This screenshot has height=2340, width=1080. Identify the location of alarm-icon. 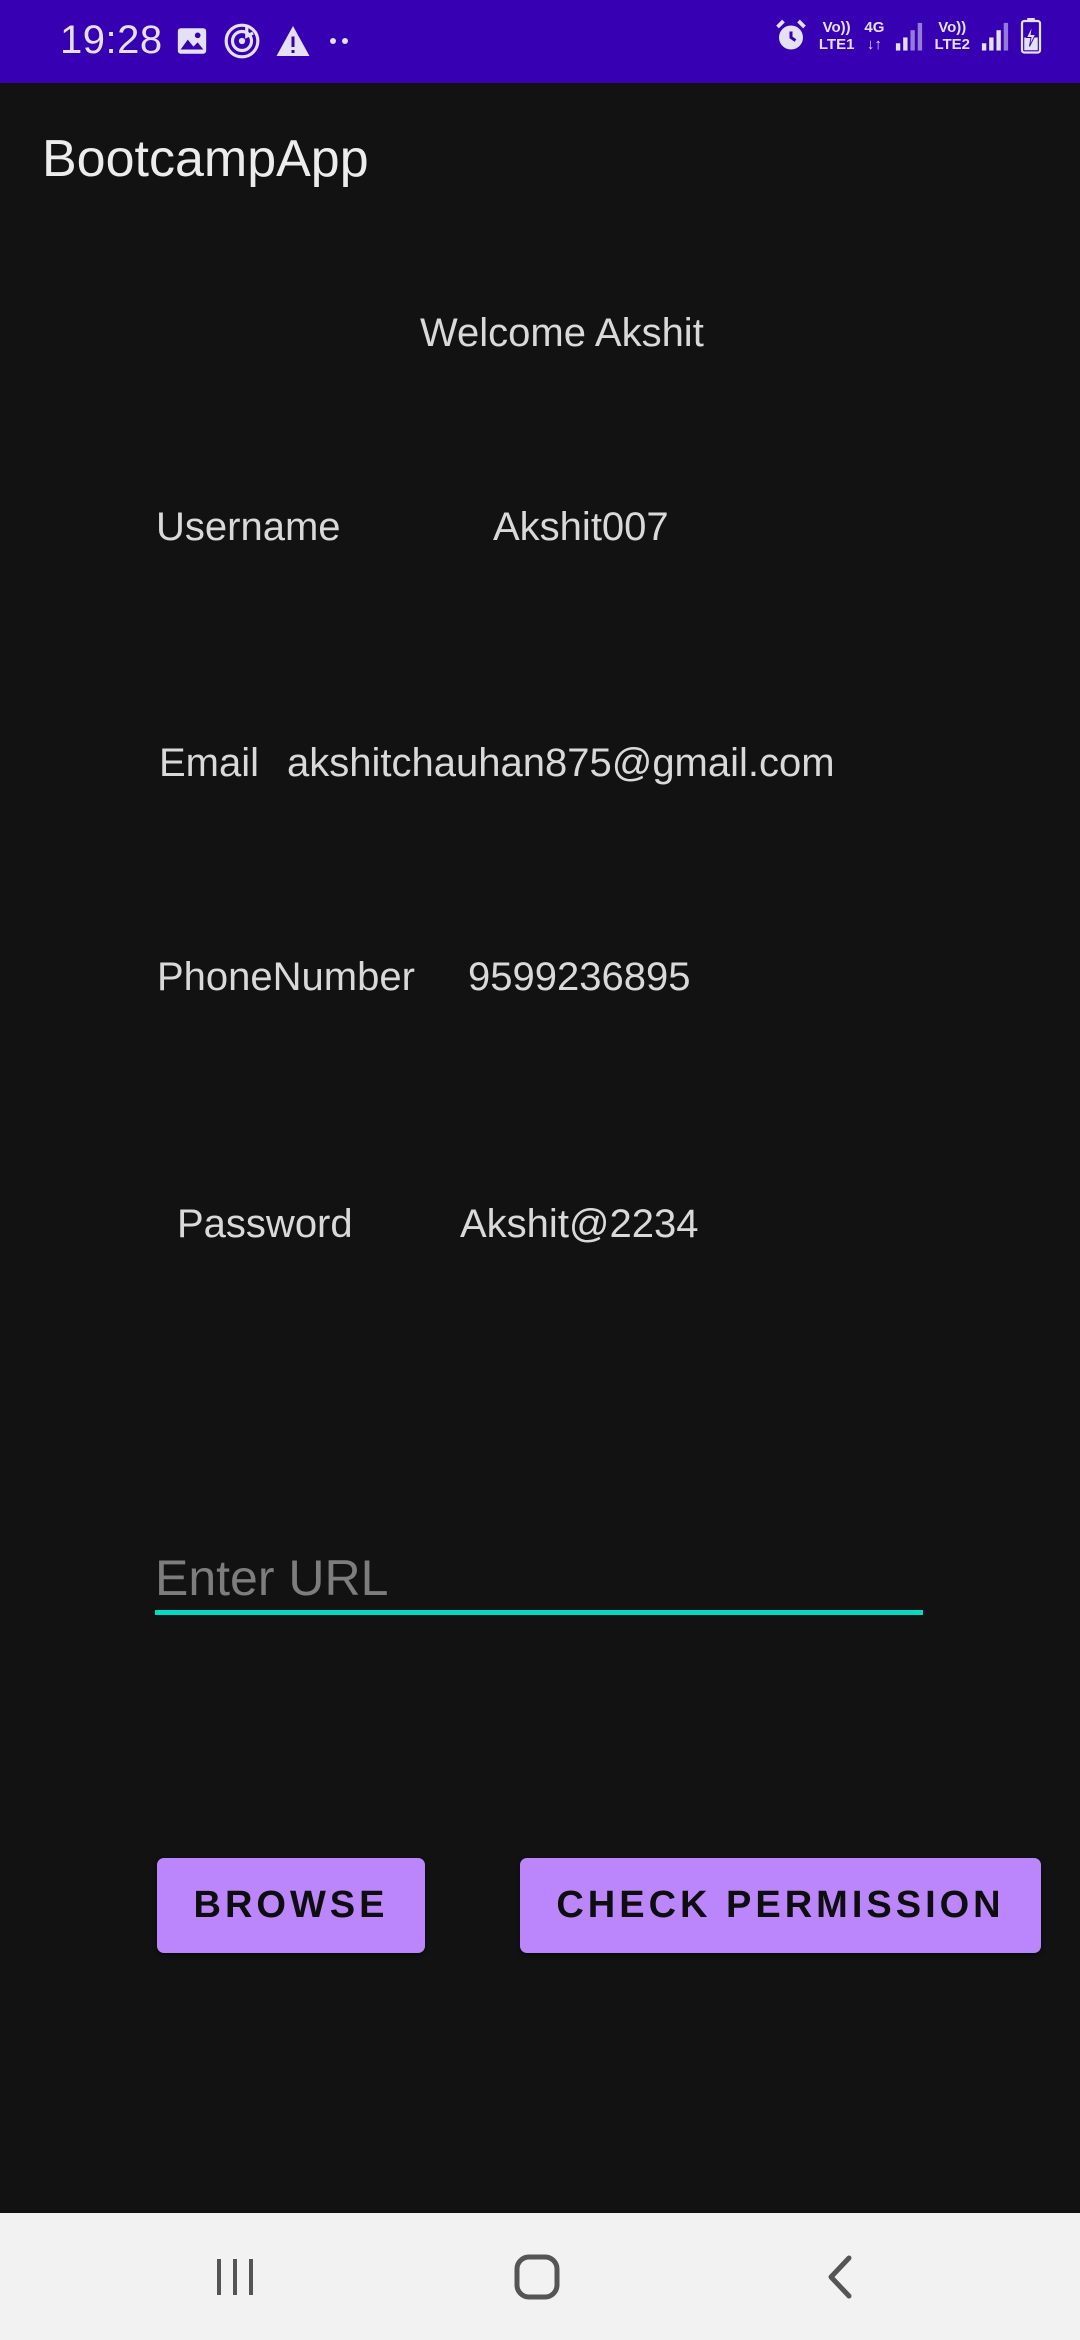
(791, 34).